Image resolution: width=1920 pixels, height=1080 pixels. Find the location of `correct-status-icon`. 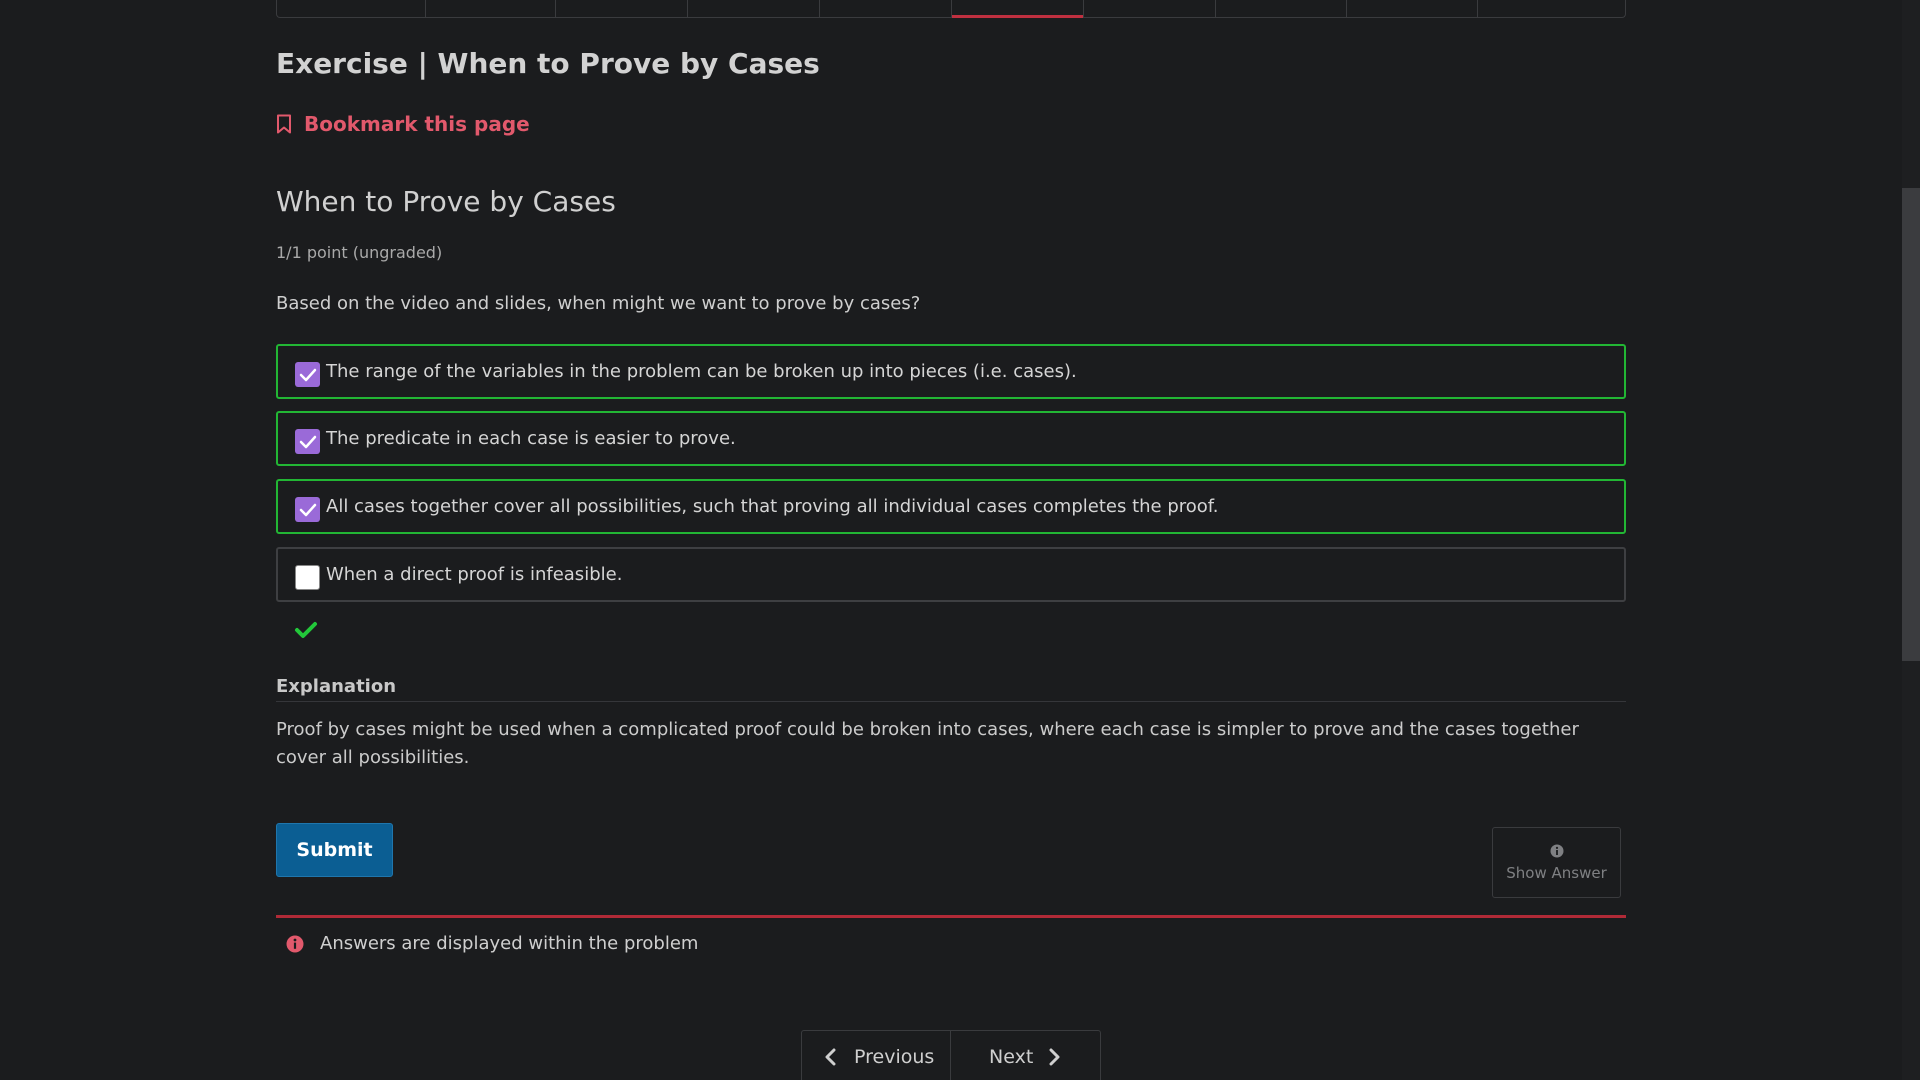

correct-status-icon is located at coordinates (306, 632).